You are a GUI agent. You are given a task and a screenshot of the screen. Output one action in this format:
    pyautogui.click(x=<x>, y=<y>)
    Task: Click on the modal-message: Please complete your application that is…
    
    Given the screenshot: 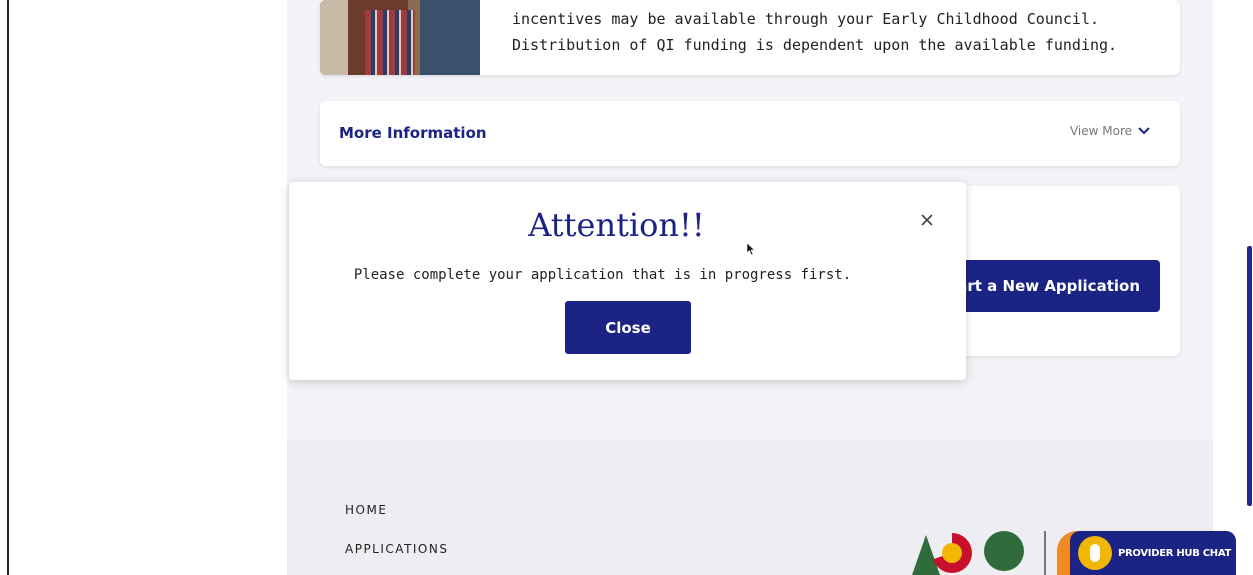 What is the action you would take?
    pyautogui.click(x=602, y=275)
    